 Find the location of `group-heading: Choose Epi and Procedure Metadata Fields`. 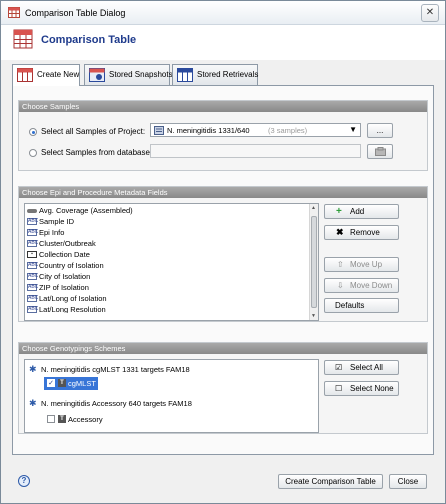

group-heading: Choose Epi and Procedure Metadata Fields is located at coordinates (223, 192).